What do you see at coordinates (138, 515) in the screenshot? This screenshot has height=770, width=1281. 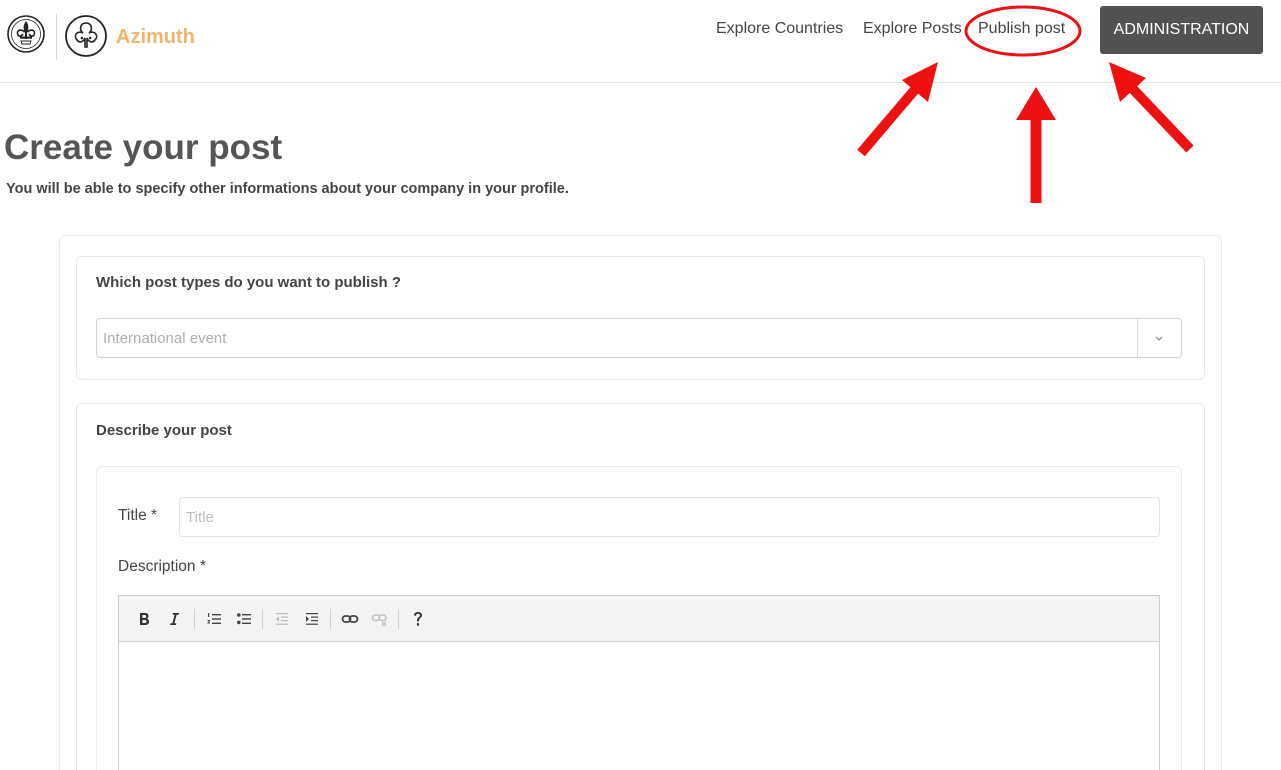 I see `title-label: Title *` at bounding box center [138, 515].